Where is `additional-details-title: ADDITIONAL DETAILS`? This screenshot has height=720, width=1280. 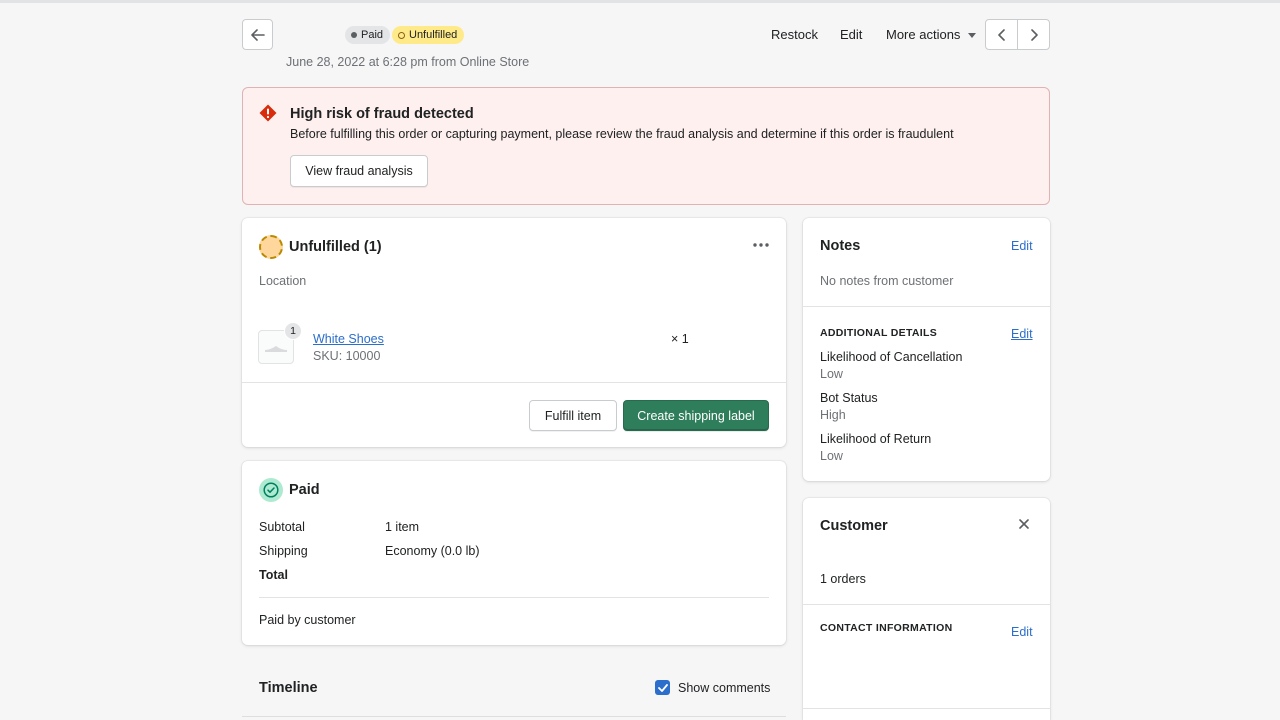 additional-details-title: ADDITIONAL DETAILS is located at coordinates (879, 333).